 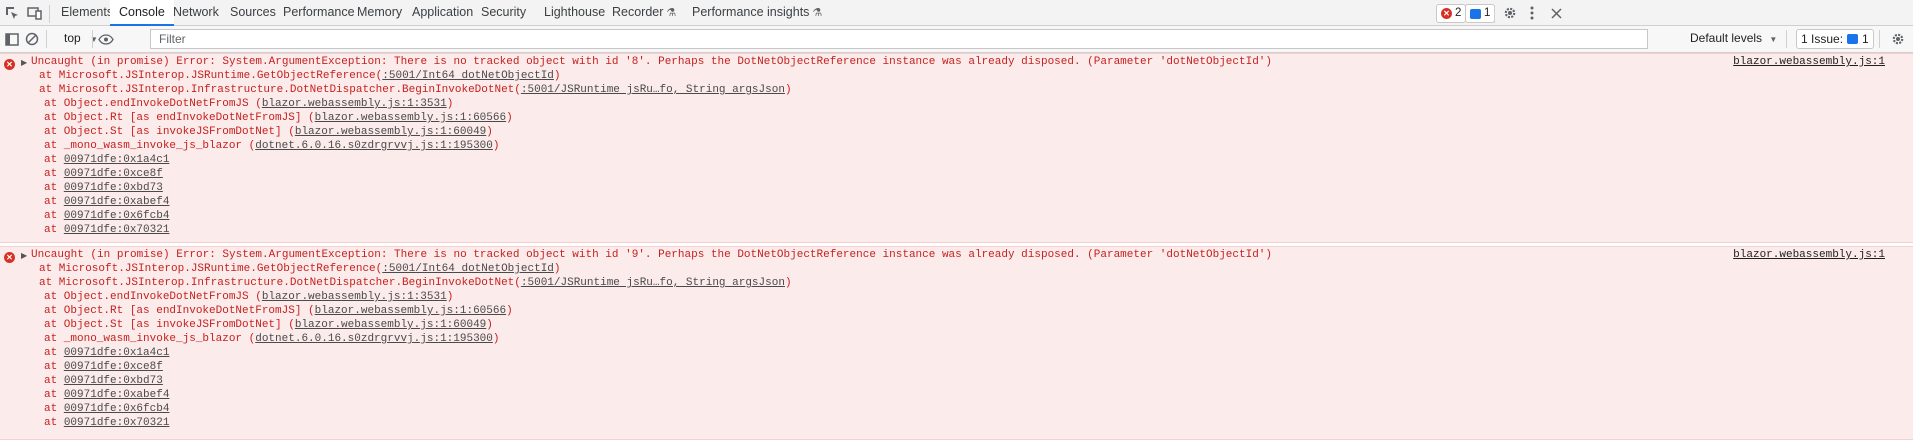 What do you see at coordinates (1822, 39) in the screenshot?
I see `issues-label: 1 Issue:` at bounding box center [1822, 39].